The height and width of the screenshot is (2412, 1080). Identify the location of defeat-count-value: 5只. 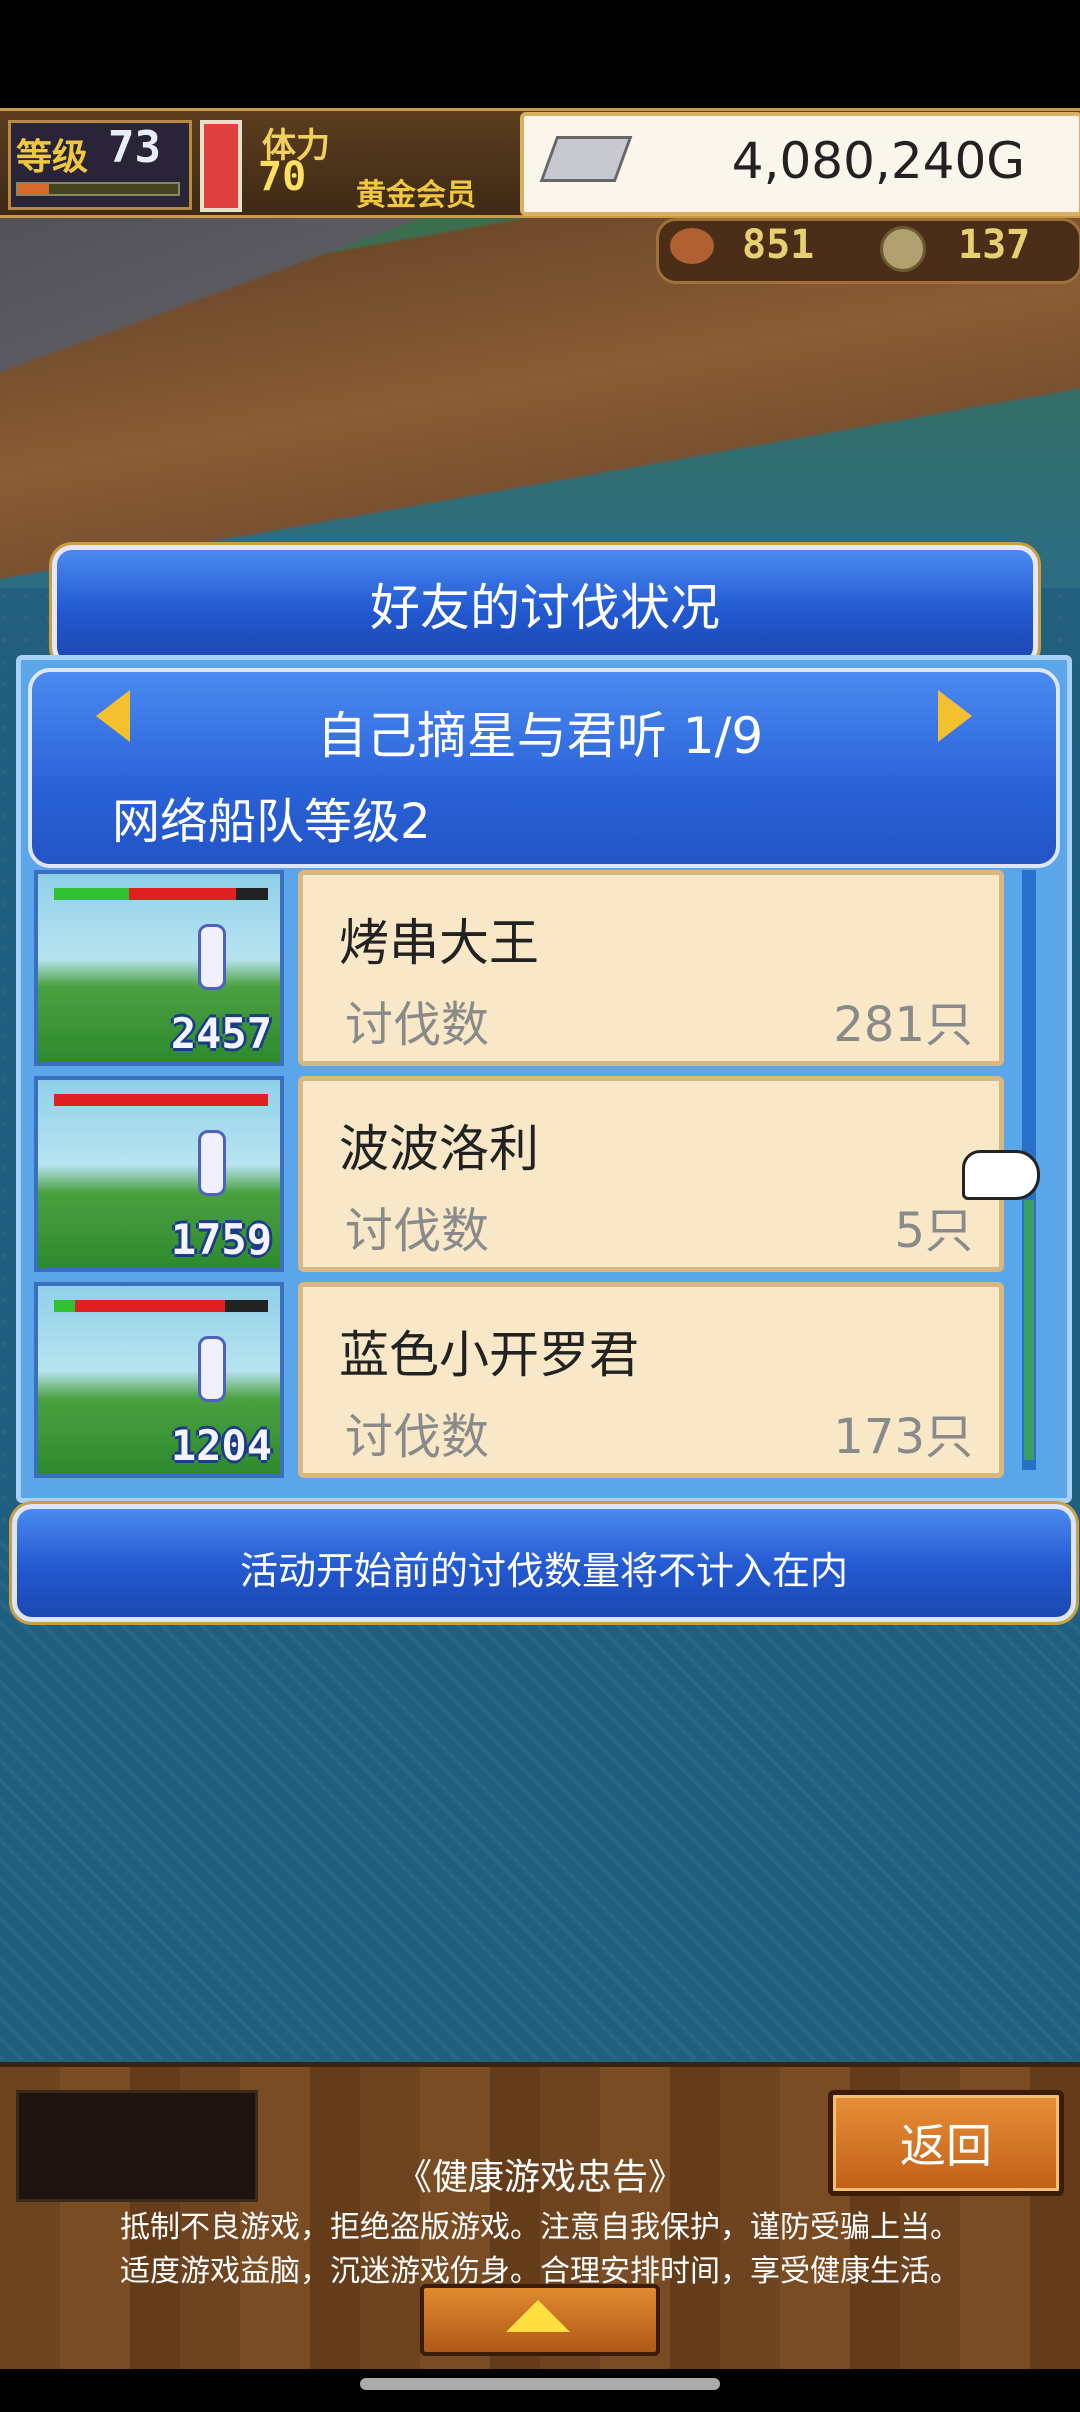
(933, 1231).